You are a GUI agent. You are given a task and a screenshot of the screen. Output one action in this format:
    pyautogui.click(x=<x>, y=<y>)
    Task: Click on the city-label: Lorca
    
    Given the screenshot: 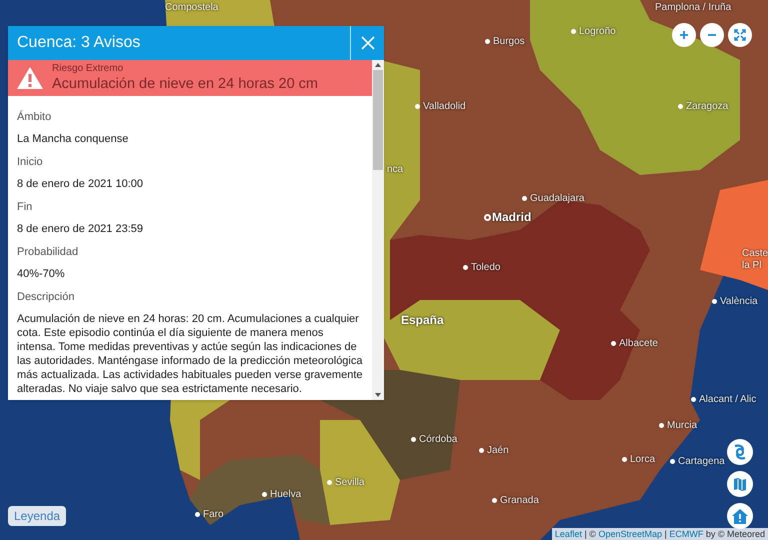 What is the action you would take?
    pyautogui.click(x=643, y=460)
    